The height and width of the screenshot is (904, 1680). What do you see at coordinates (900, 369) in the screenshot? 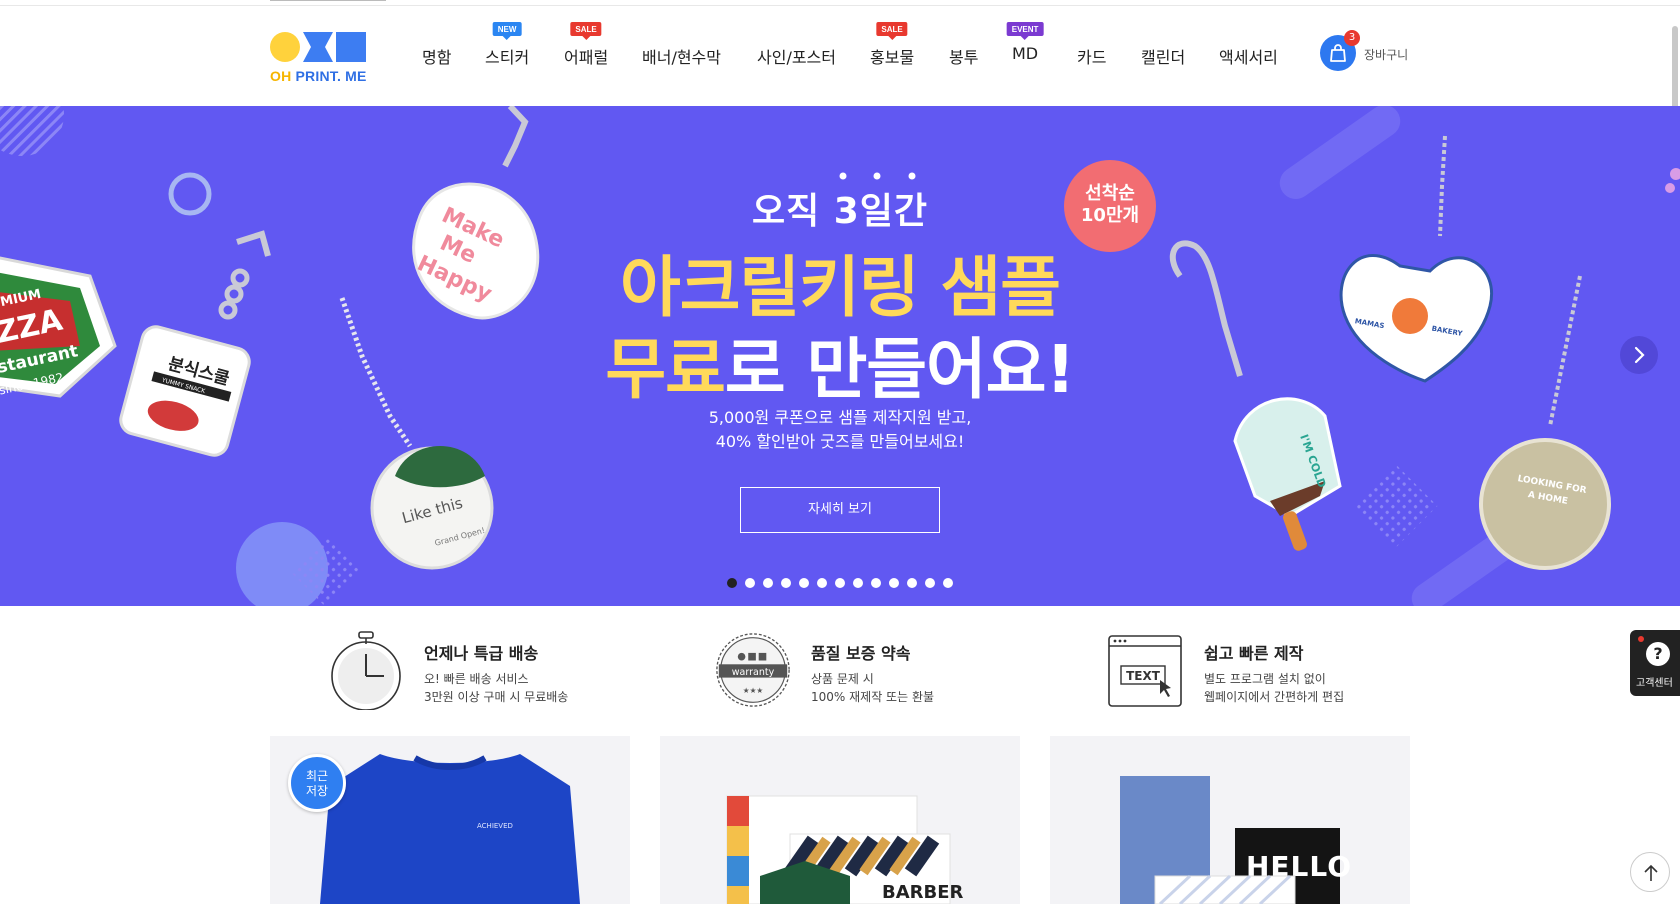
I see `hero-title-rest: 로 만들어요!` at bounding box center [900, 369].